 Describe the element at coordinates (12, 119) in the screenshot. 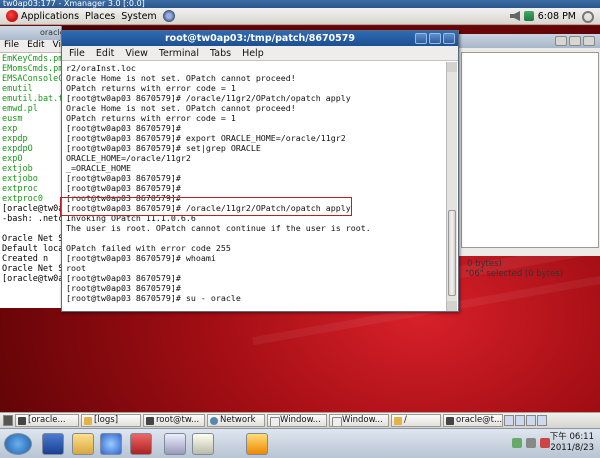

I see `bg-terminal-line: eusm` at that location.